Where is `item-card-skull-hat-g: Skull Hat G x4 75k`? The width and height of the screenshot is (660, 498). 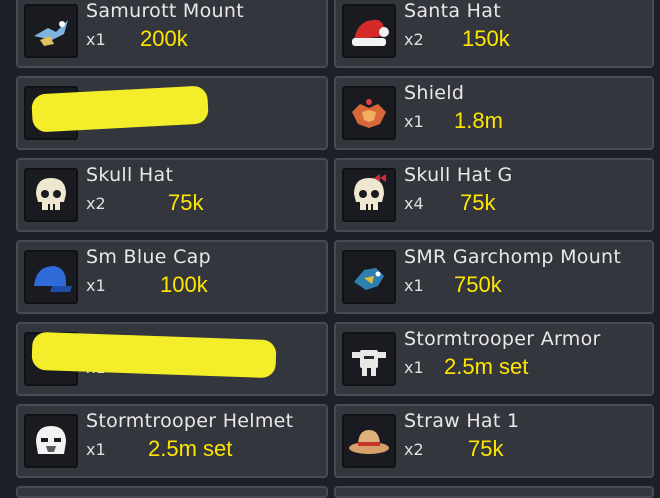
item-card-skull-hat-g: Skull Hat G x4 75k is located at coordinates (494, 195).